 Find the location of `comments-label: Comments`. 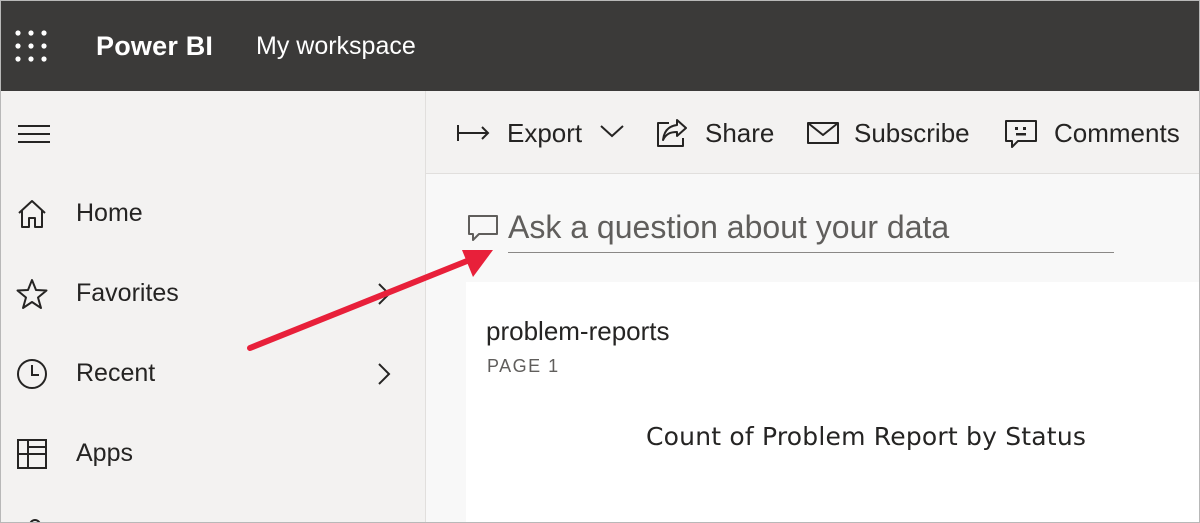

comments-label: Comments is located at coordinates (1117, 133).